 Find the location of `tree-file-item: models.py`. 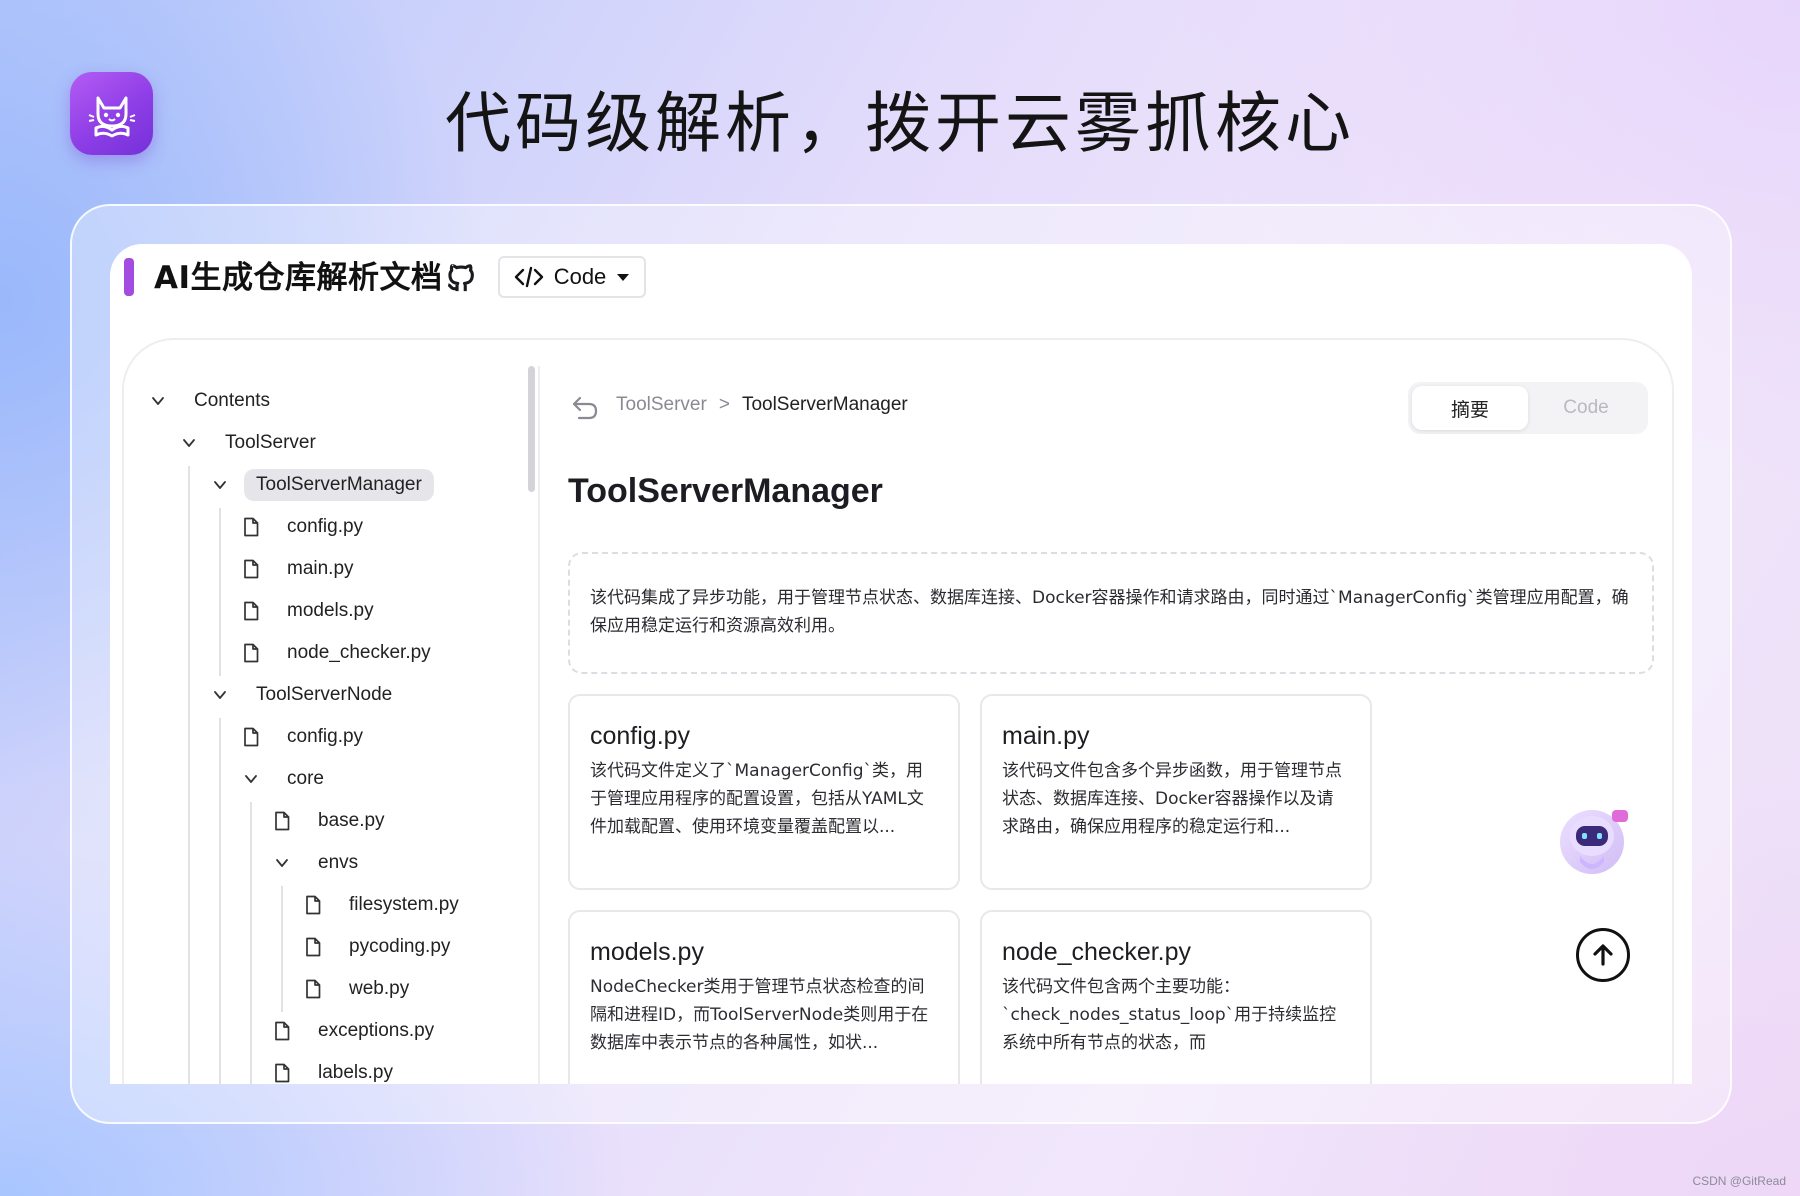

tree-file-item: models.py is located at coordinates (306, 611).